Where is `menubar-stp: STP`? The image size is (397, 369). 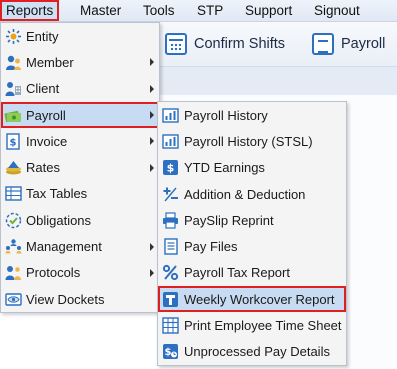
menubar-stp: STP is located at coordinates (210, 10).